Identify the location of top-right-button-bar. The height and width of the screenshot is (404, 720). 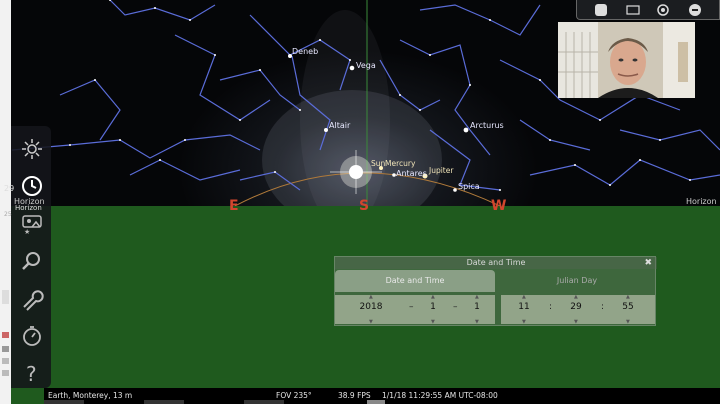
(648, 10).